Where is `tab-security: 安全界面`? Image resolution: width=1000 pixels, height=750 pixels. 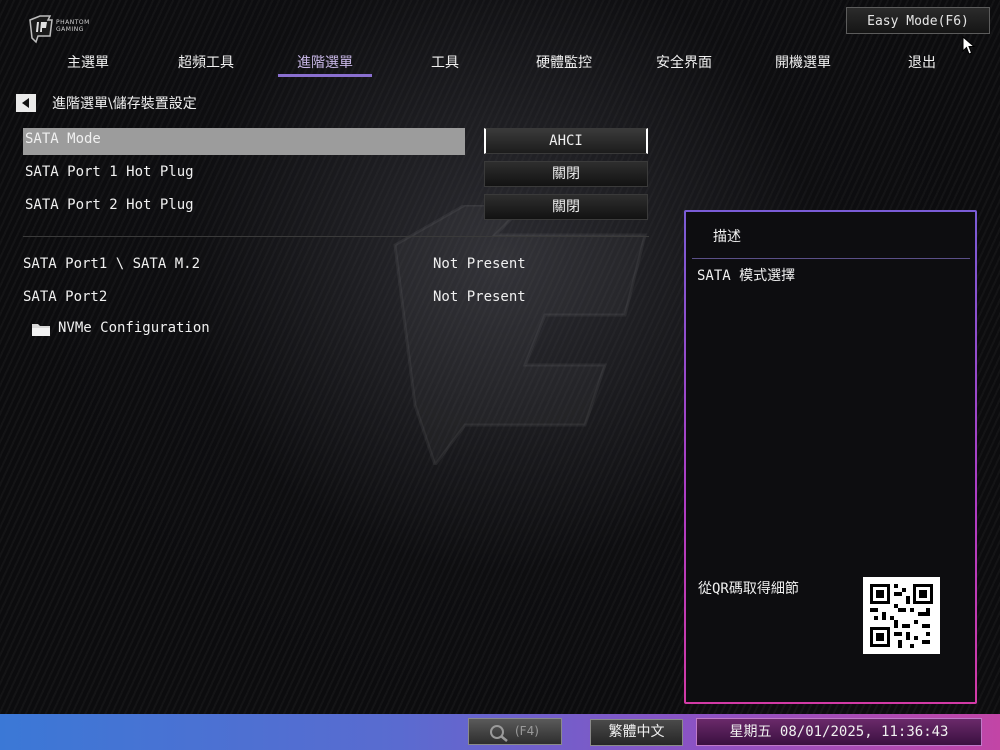 tab-security: 安全界面 is located at coordinates (684, 62).